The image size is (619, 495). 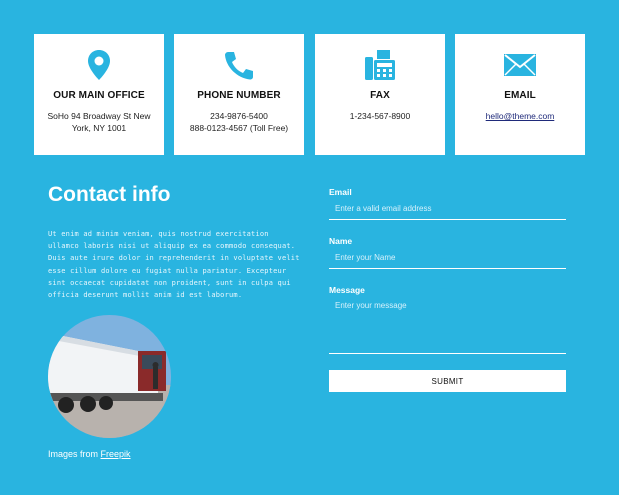 What do you see at coordinates (109, 376) in the screenshot?
I see `truck-photo` at bounding box center [109, 376].